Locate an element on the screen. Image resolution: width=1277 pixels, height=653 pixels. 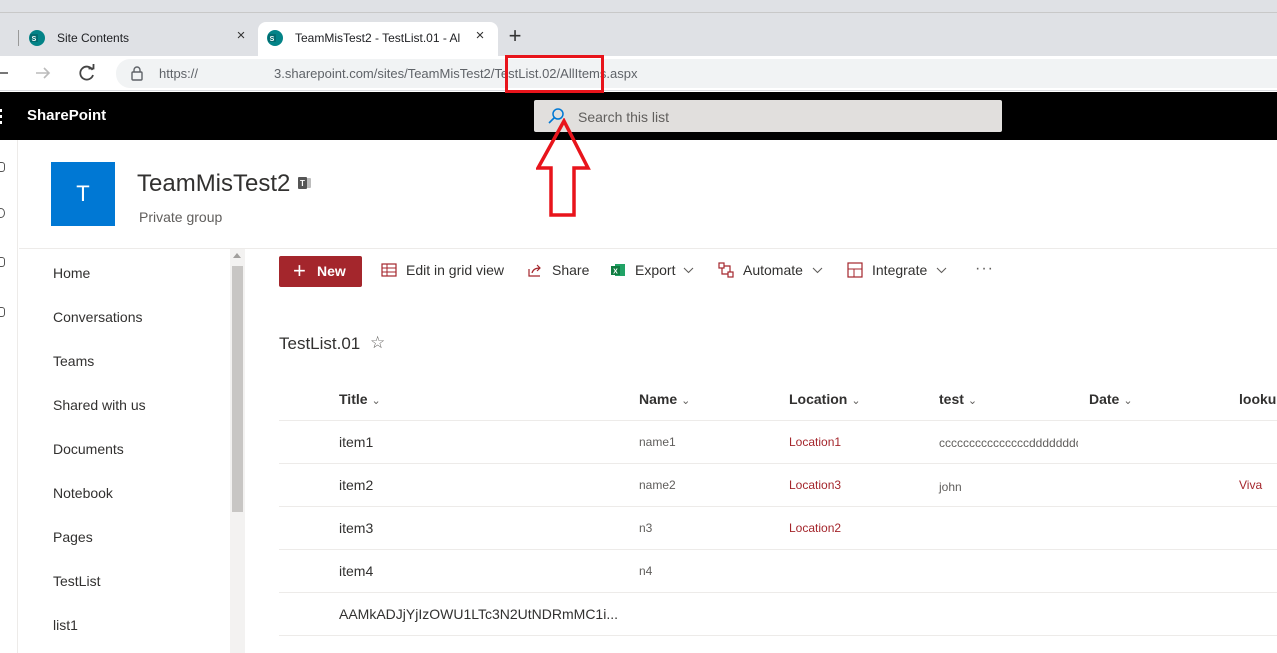
column-header-date: Date ⌄ is located at coordinates (1111, 399).